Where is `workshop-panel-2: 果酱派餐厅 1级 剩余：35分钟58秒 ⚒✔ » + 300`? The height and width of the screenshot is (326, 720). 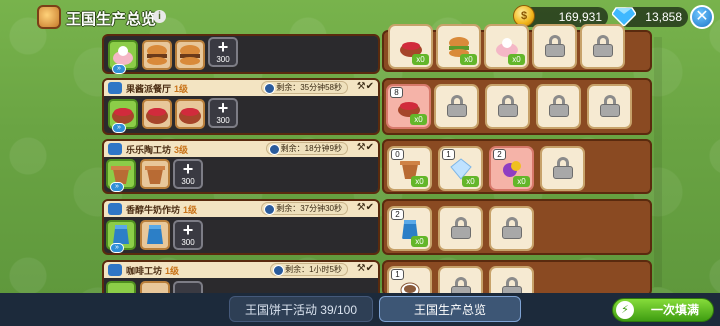 workshop-panel-2: 果酱派餐厅 1级 剩余：35分钟58秒 ⚒✔ » + 300 is located at coordinates (241, 106).